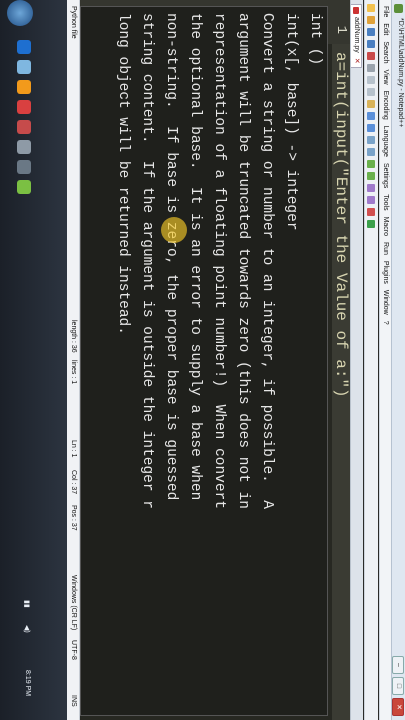 The image size is (405, 720). What do you see at coordinates (73, 701) in the screenshot?
I see `status-ins: INS` at bounding box center [73, 701].